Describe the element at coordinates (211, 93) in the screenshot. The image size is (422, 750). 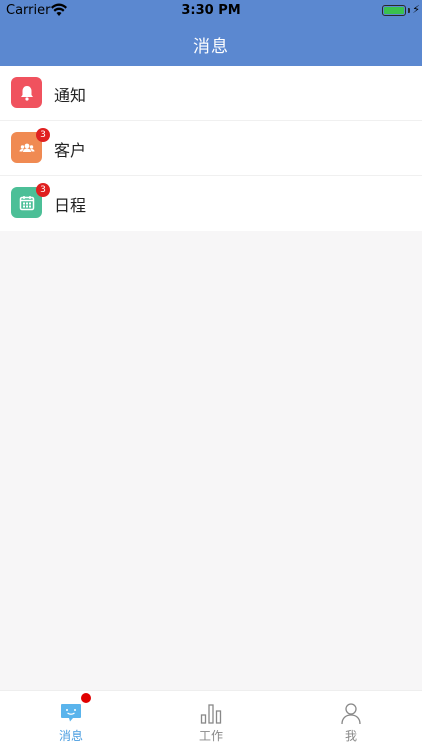
I see `list-item-notice: 通知` at that location.